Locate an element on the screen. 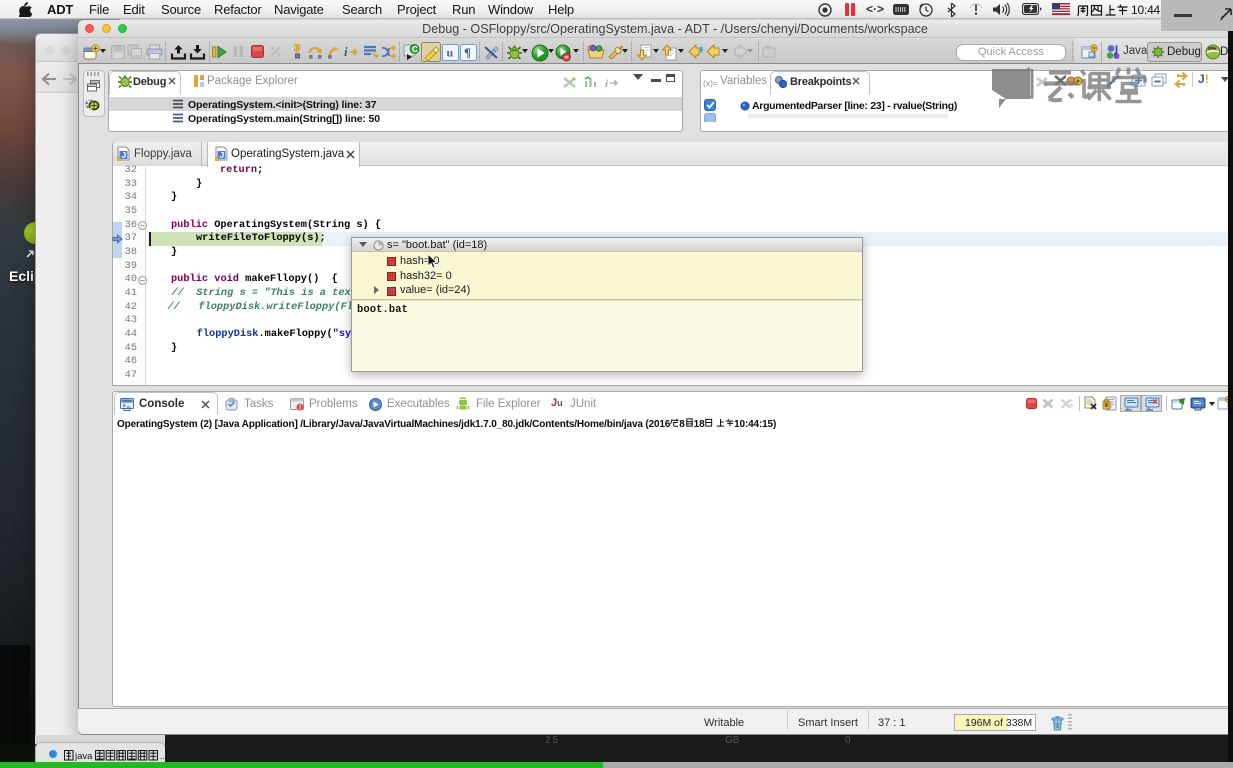 Image resolution: width=1233 pixels, height=768 pixels. svg-text: C is located at coordinates (415, 49).